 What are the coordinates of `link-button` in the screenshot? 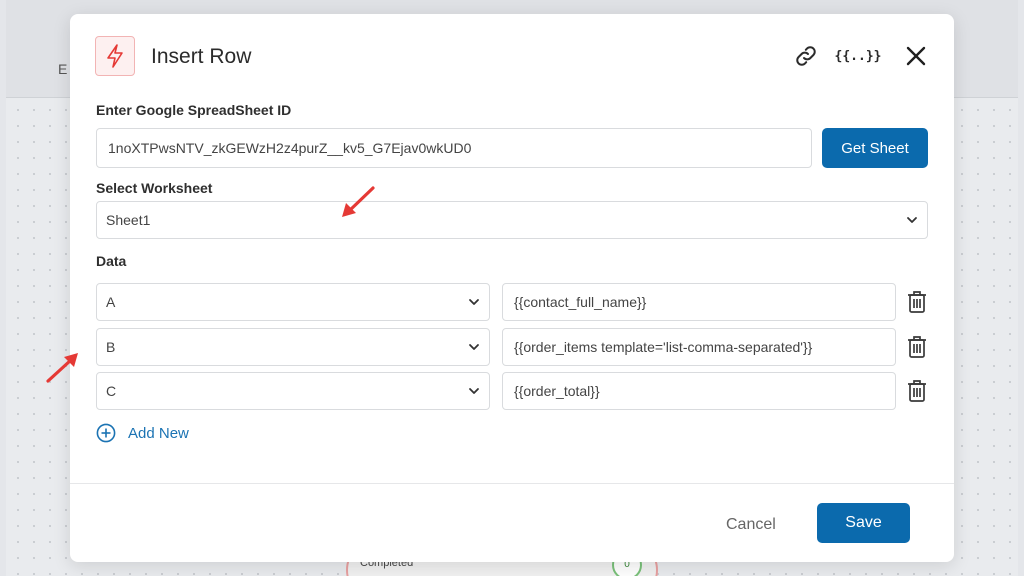 It's located at (806, 56).